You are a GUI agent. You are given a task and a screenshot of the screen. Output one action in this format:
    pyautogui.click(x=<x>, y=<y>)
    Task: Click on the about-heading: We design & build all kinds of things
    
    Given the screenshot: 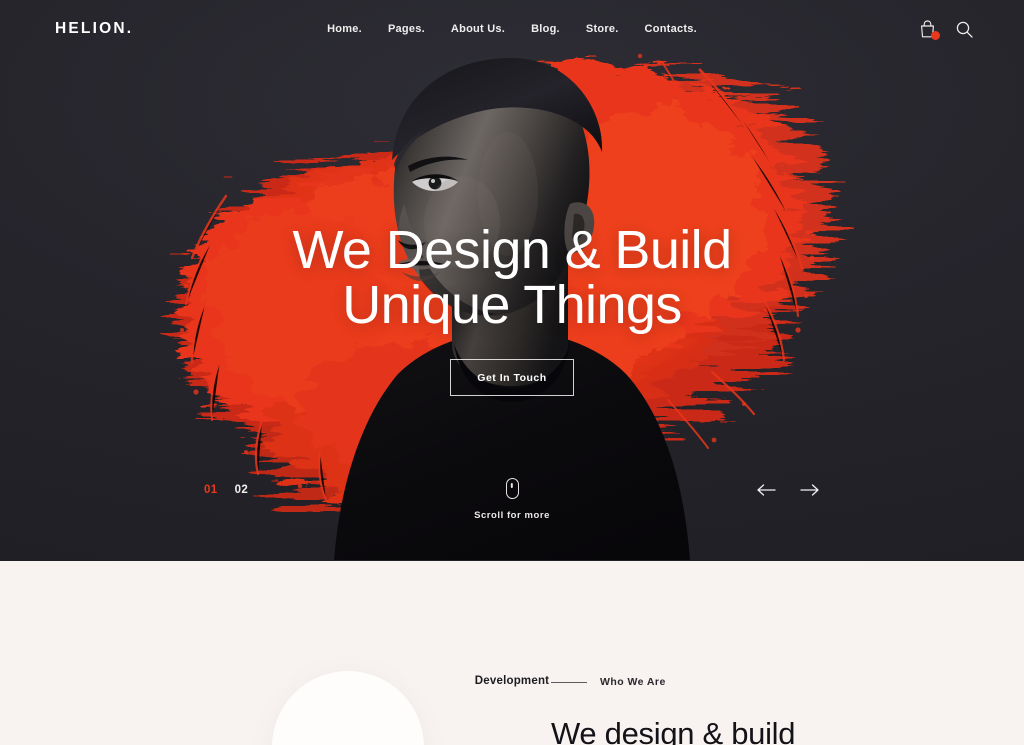 What is the action you would take?
    pyautogui.click(x=673, y=730)
    